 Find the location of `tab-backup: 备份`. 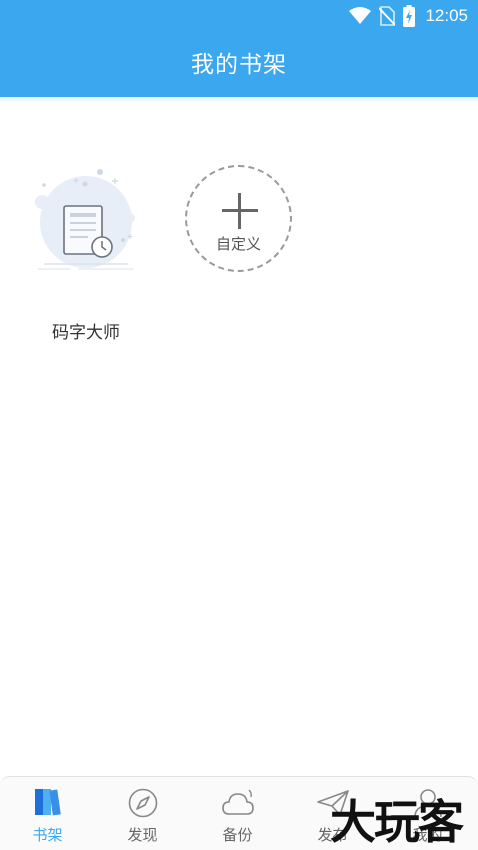

tab-backup: 备份 is located at coordinates (237, 813).